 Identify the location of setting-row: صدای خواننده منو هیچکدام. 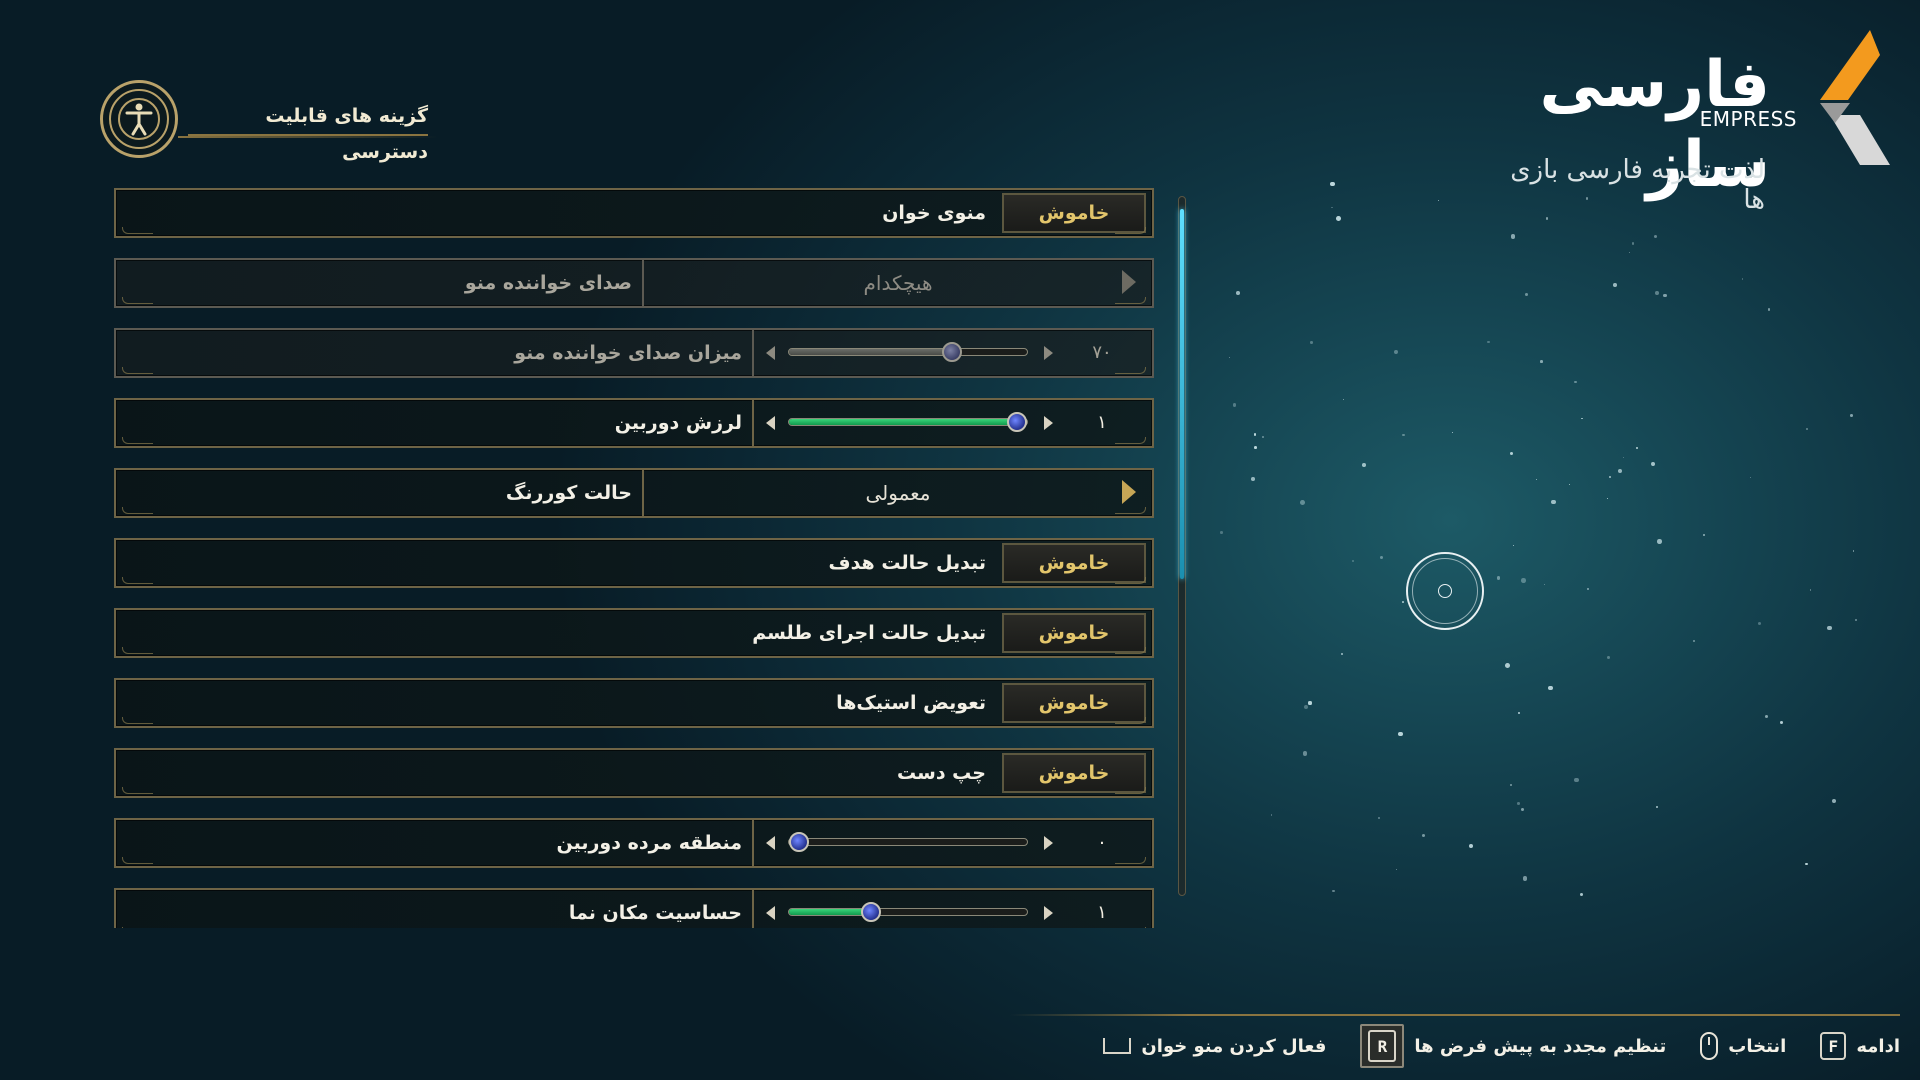
(634, 283).